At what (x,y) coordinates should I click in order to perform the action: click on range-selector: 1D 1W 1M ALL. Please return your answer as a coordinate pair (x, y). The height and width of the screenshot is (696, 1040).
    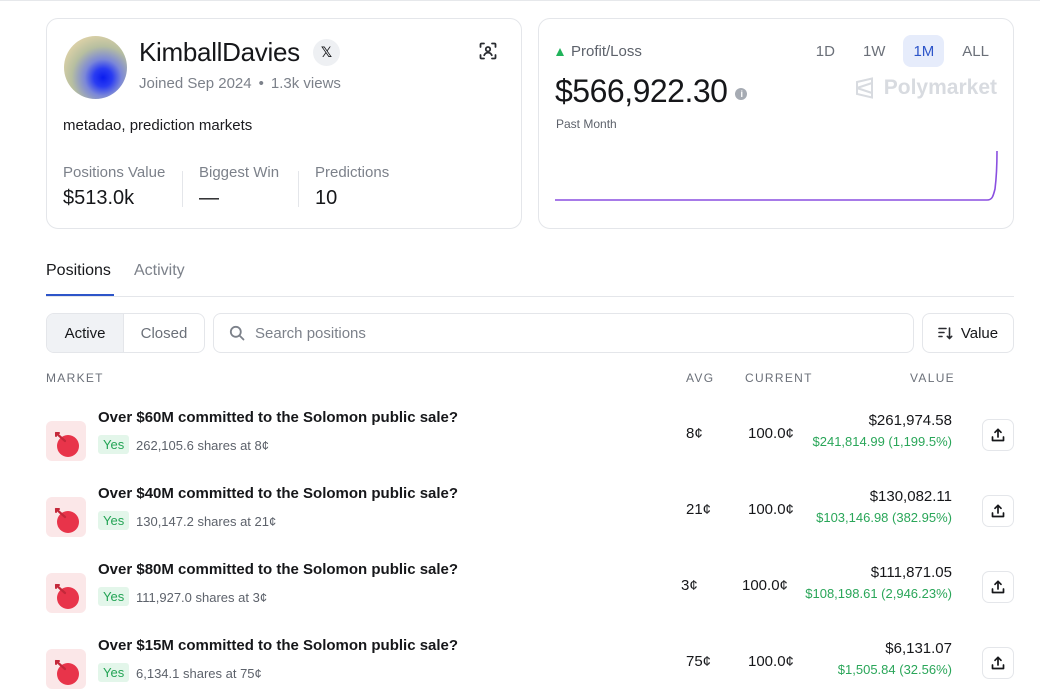
    Looking at the image, I should click on (902, 51).